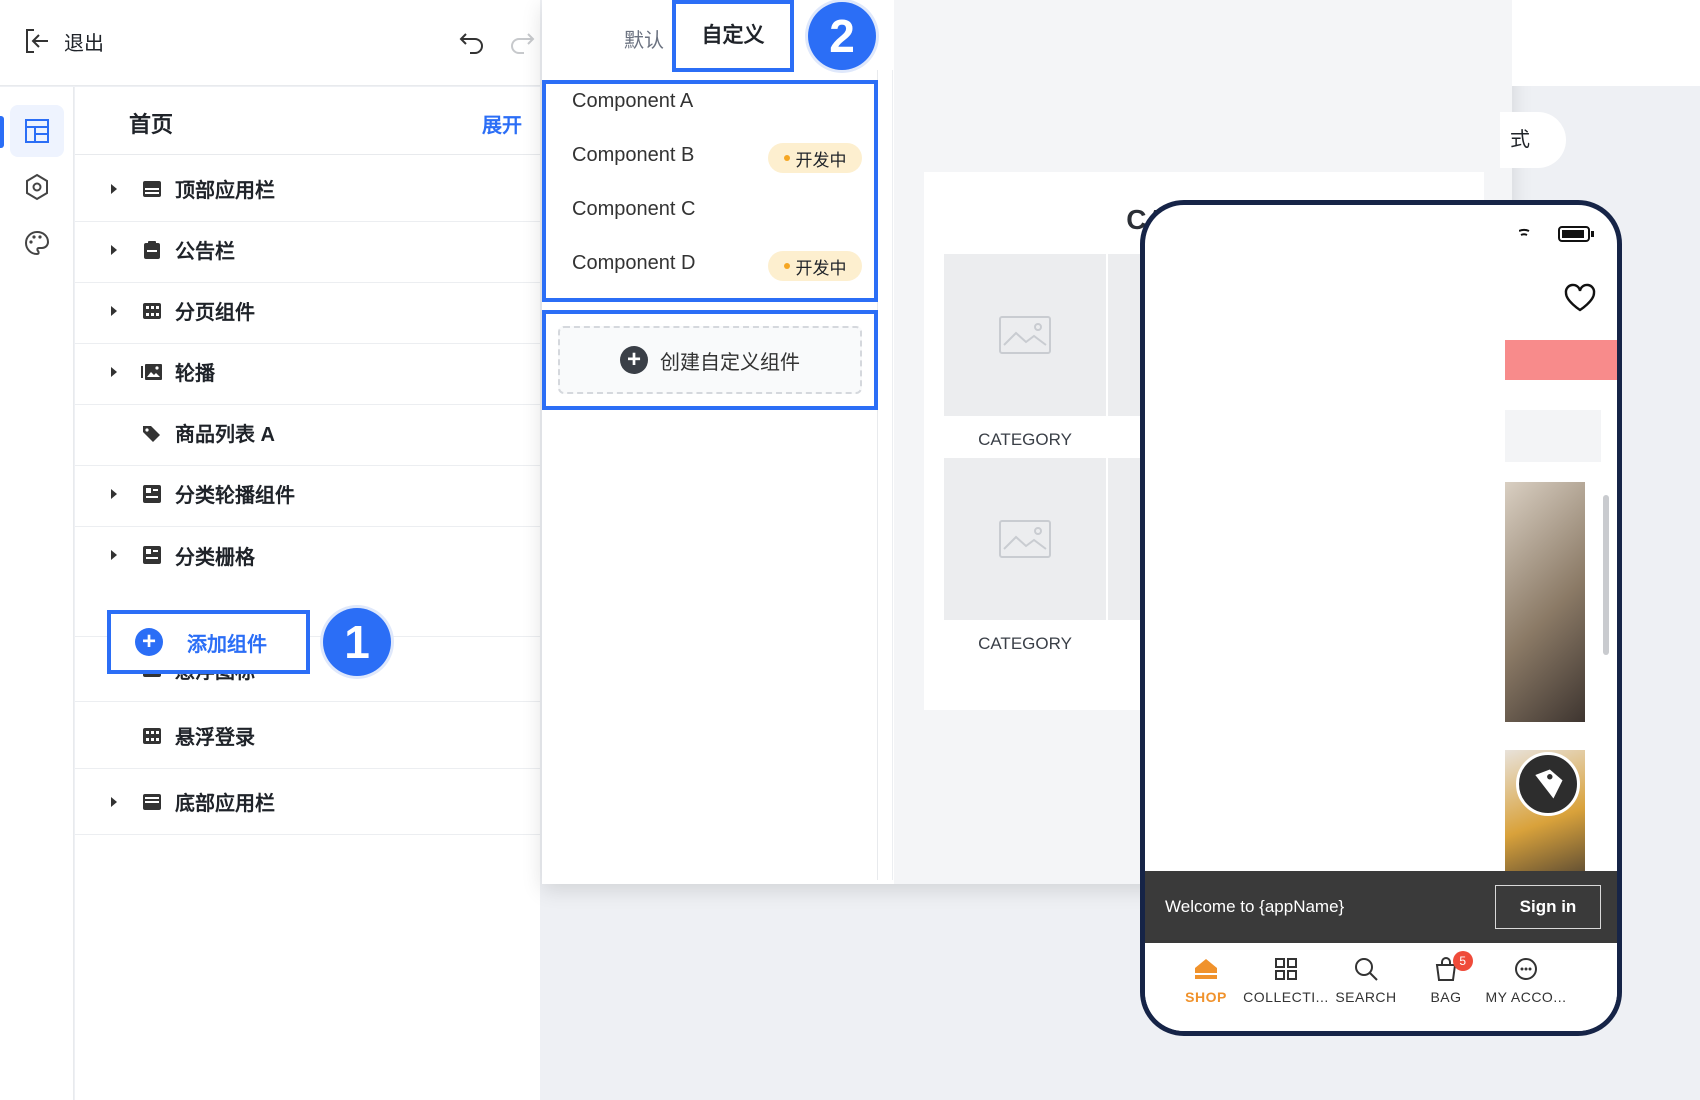 The width and height of the screenshot is (1700, 1100). Describe the element at coordinates (205, 252) in the screenshot. I see `tree-row-label: 公告栏` at that location.